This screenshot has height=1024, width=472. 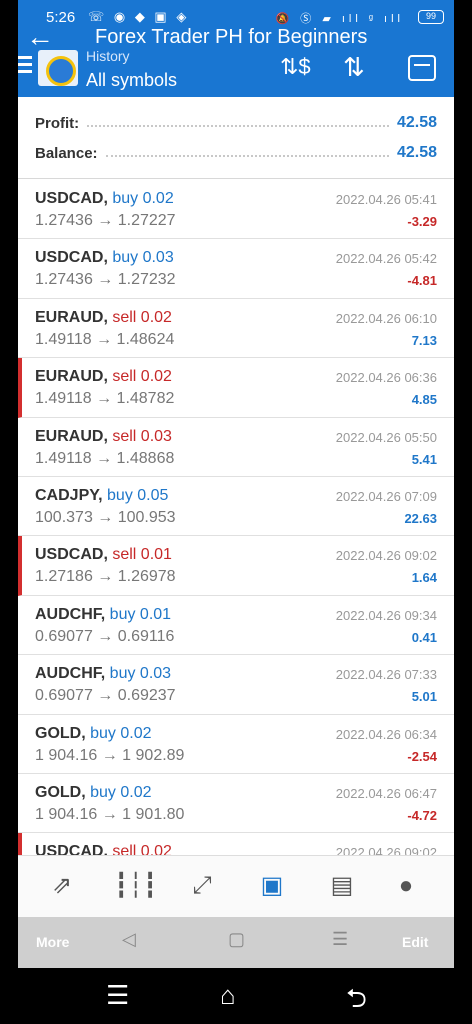 I want to click on back-triangle-icon: ◁, so click(x=129, y=939).